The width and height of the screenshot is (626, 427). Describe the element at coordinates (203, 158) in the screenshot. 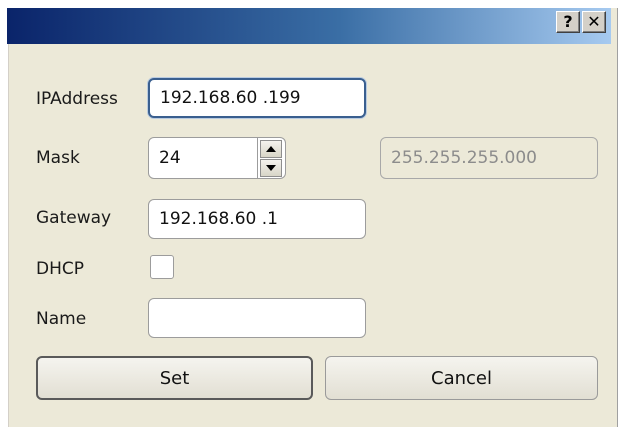

I see `mask-input: 24` at that location.